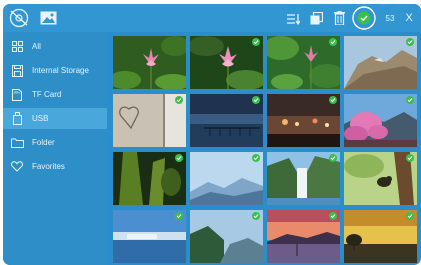  Describe the element at coordinates (19, 18) in the screenshot. I see `gallery-off-icon` at that location.